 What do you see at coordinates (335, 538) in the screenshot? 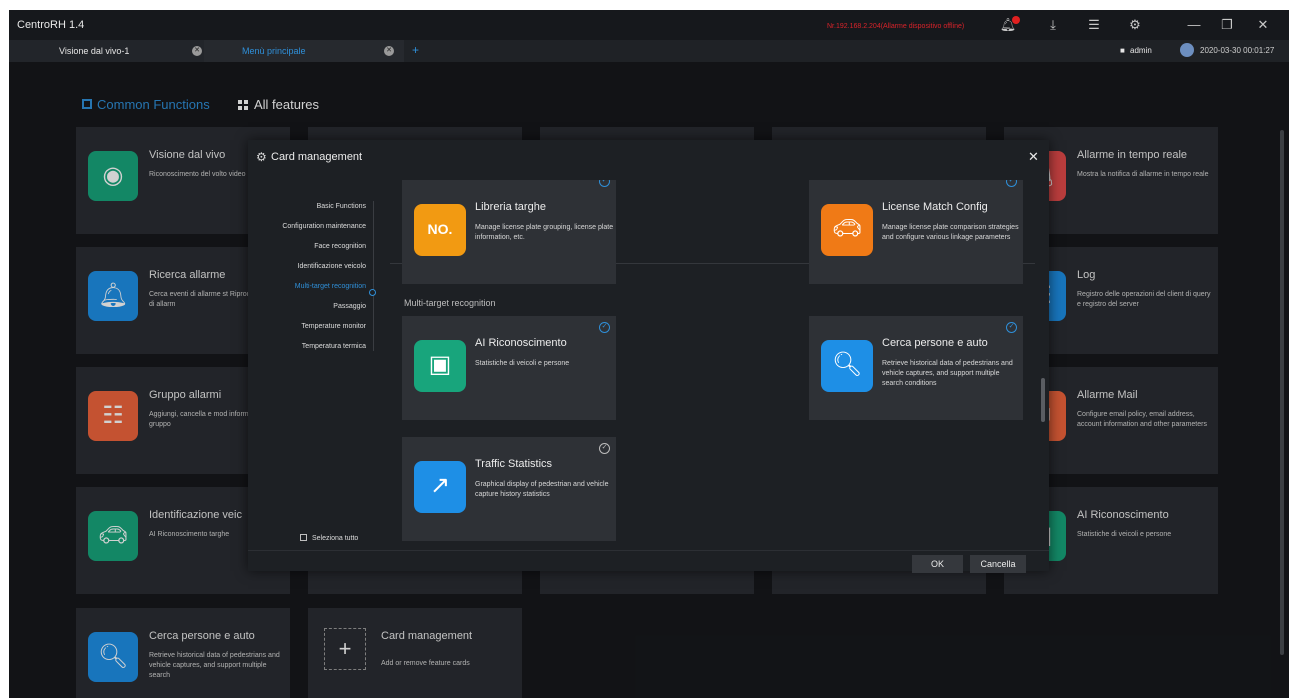
I see `select-all-label: Seleziona tutto` at bounding box center [335, 538].